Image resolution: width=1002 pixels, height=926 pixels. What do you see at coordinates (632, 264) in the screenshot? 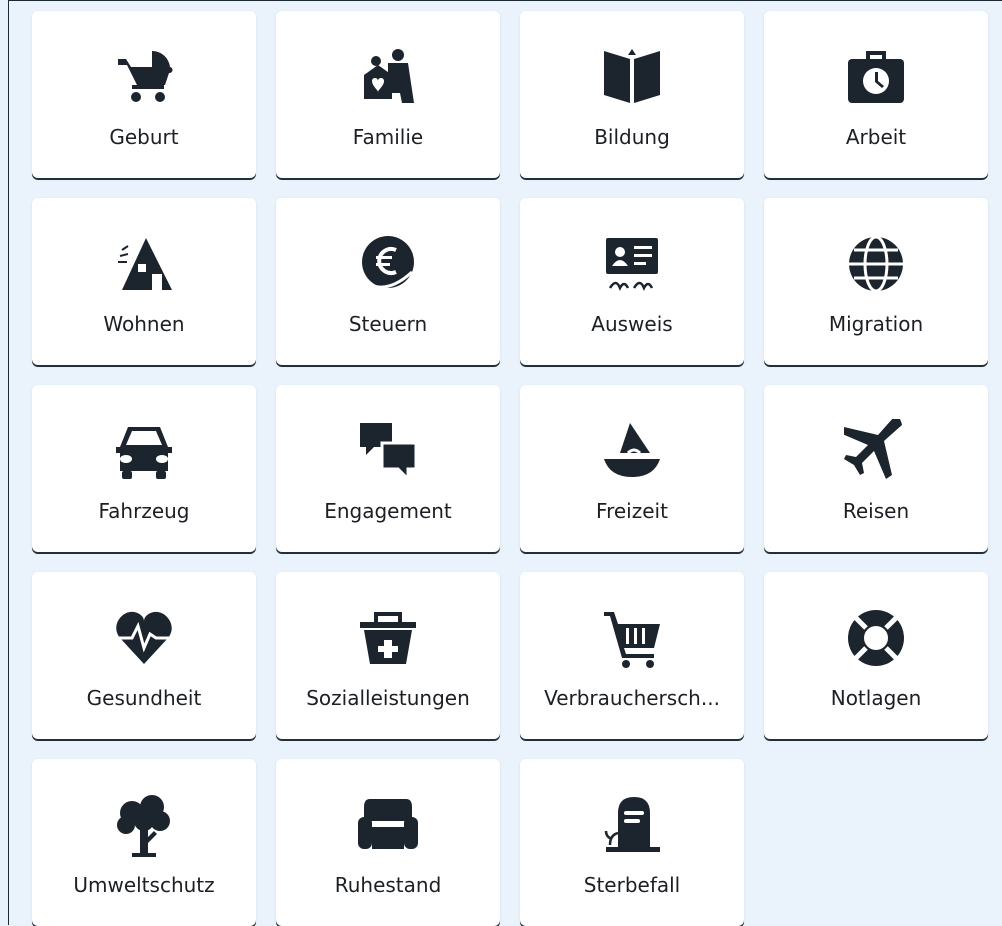
I see `id-card-icon` at bounding box center [632, 264].